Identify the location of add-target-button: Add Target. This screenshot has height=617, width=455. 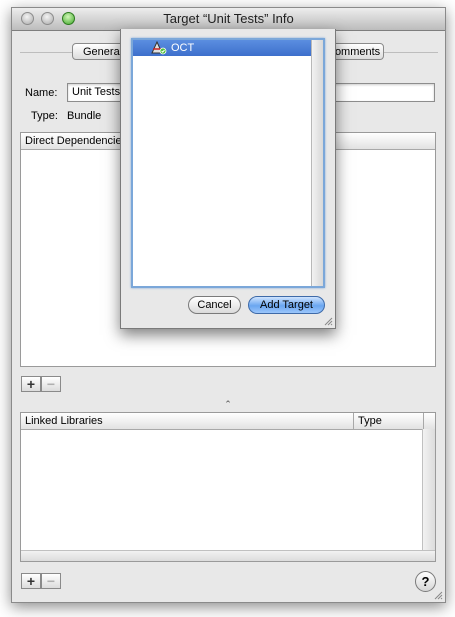
(286, 305).